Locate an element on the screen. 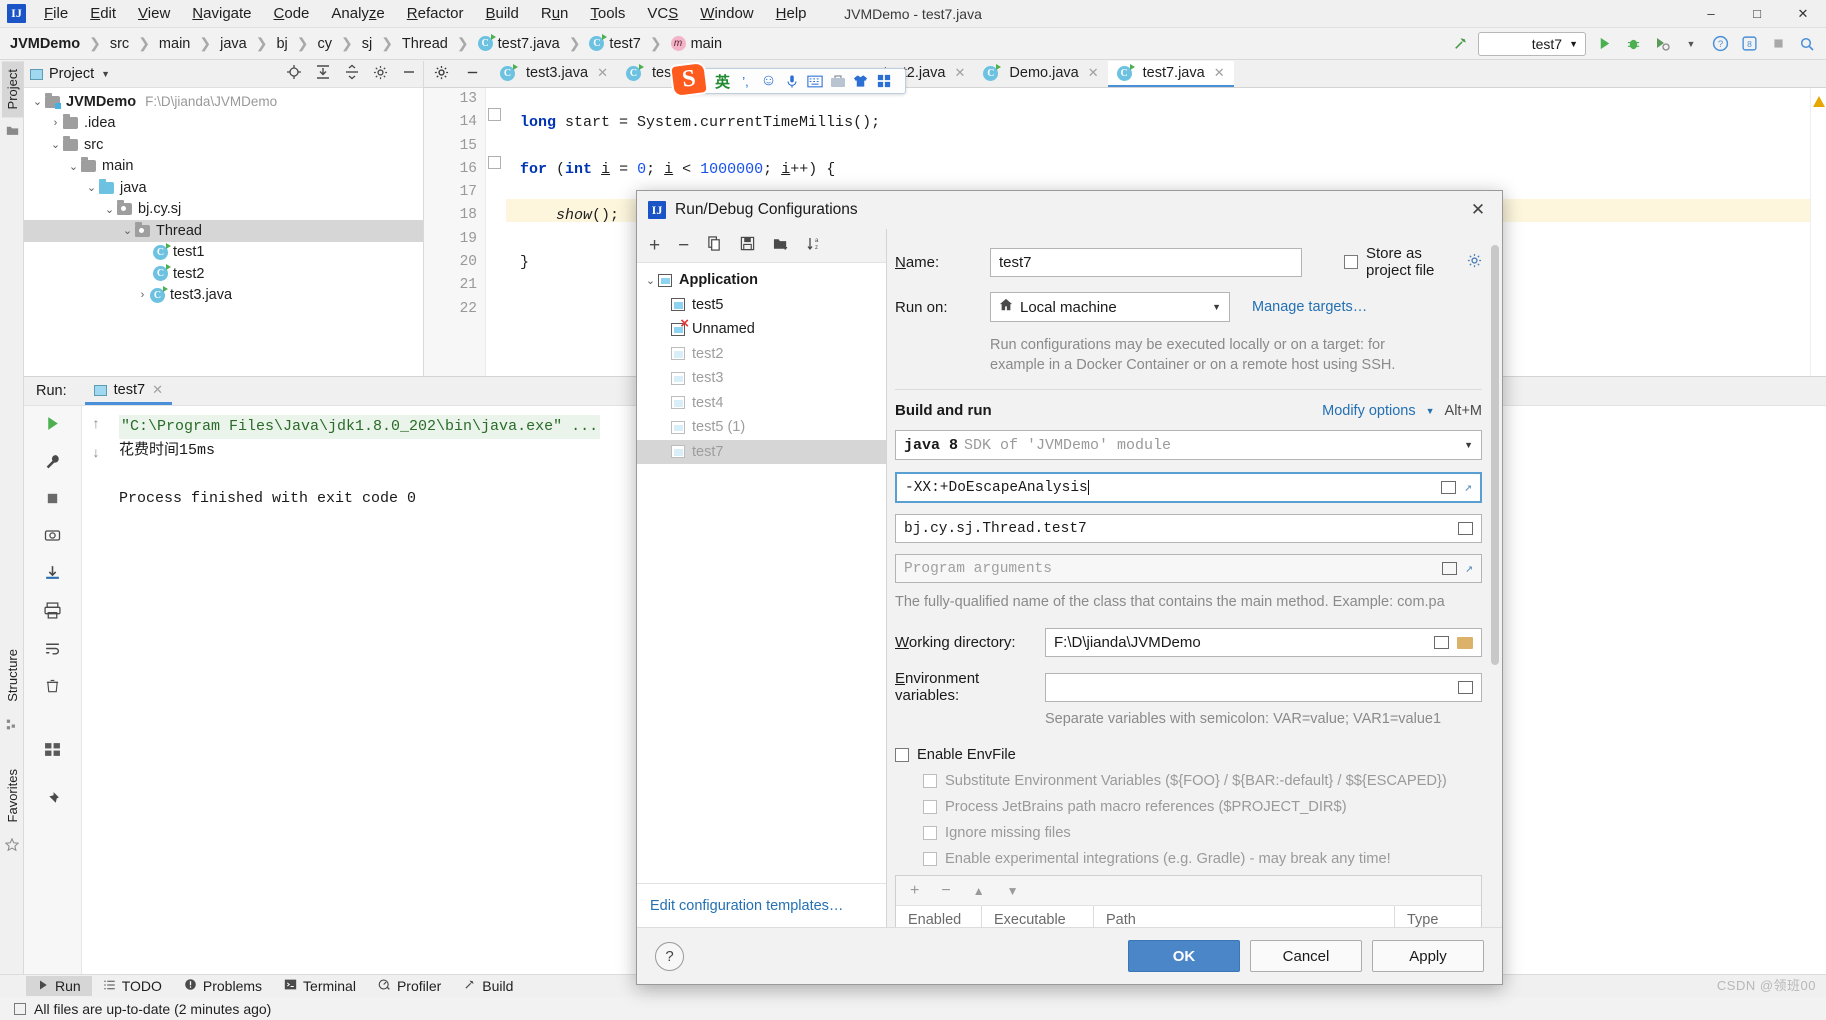  menu-window: Window is located at coordinates (726, 13).